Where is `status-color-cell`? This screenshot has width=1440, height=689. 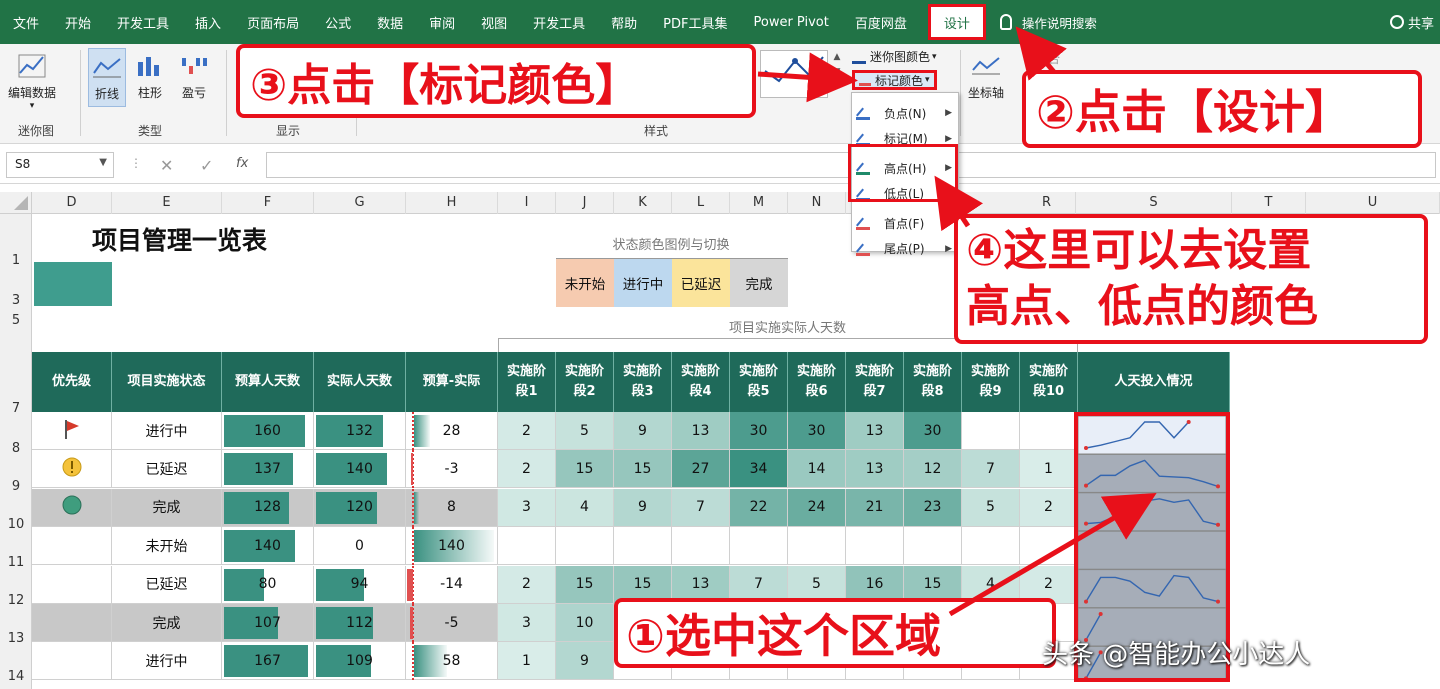 status-color-cell is located at coordinates (73, 284).